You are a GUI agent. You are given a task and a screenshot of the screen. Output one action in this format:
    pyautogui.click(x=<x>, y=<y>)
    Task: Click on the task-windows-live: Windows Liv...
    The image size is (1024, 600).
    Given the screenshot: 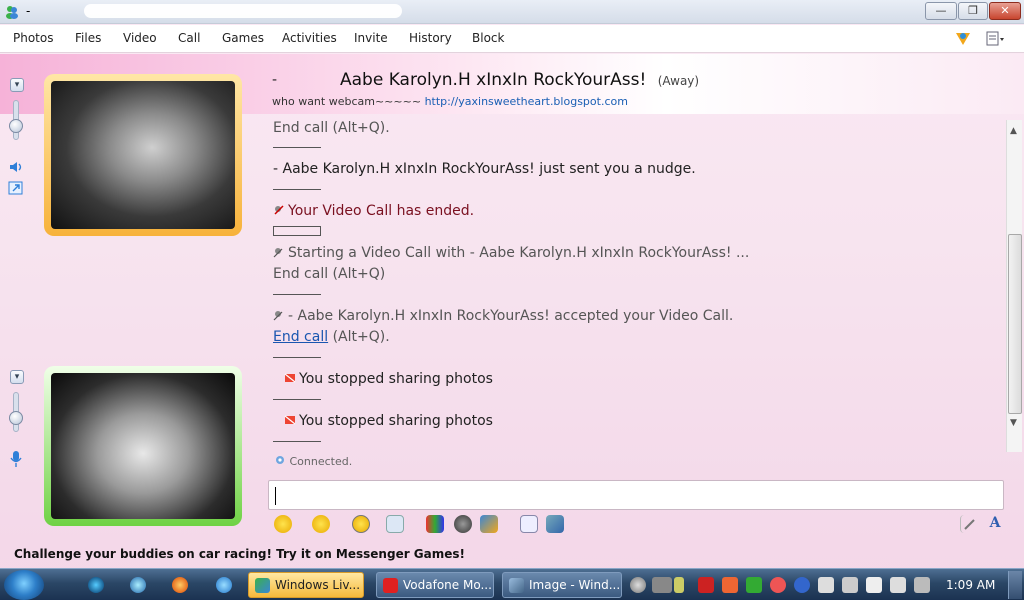 What is the action you would take?
    pyautogui.click(x=306, y=585)
    